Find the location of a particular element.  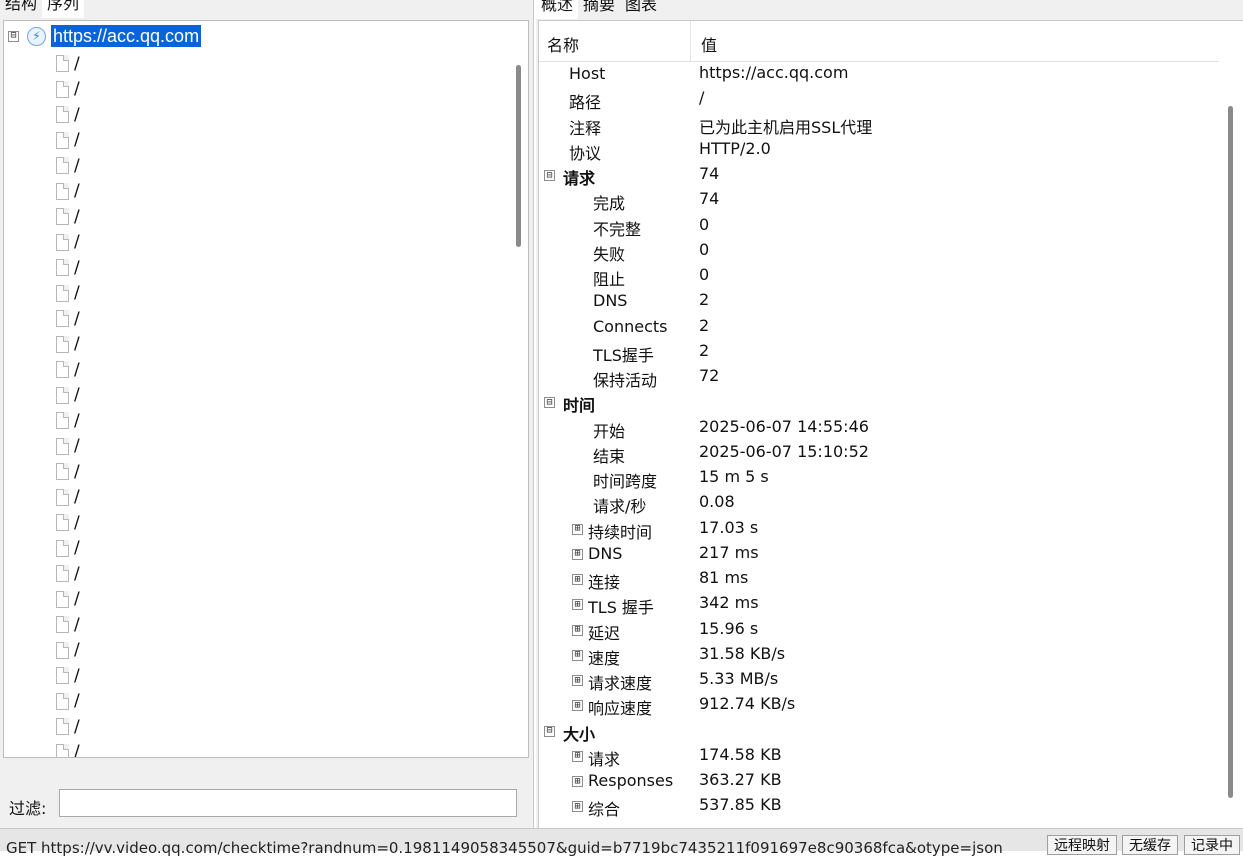

property-row: ⊞ Responses 363.27 KB is located at coordinates (879, 782).